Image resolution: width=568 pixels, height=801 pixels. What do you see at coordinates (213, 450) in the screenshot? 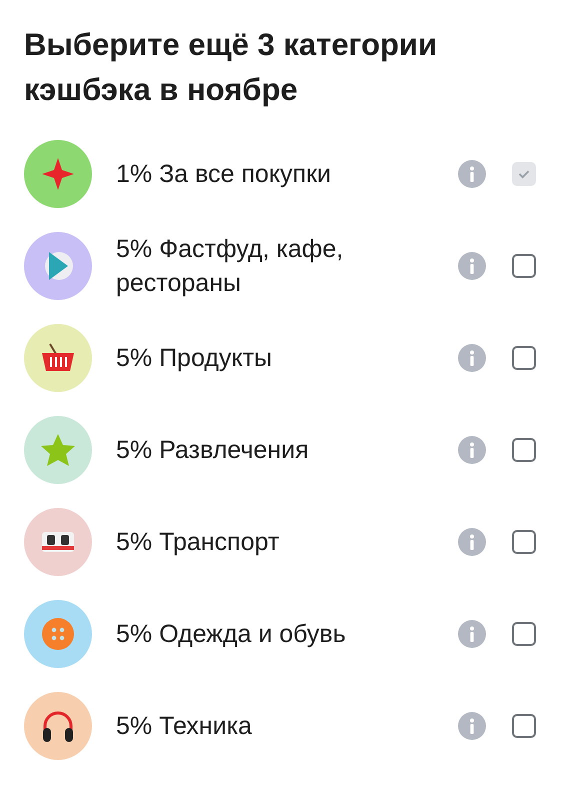
I see `category-label: 5% Развлечения` at bounding box center [213, 450].